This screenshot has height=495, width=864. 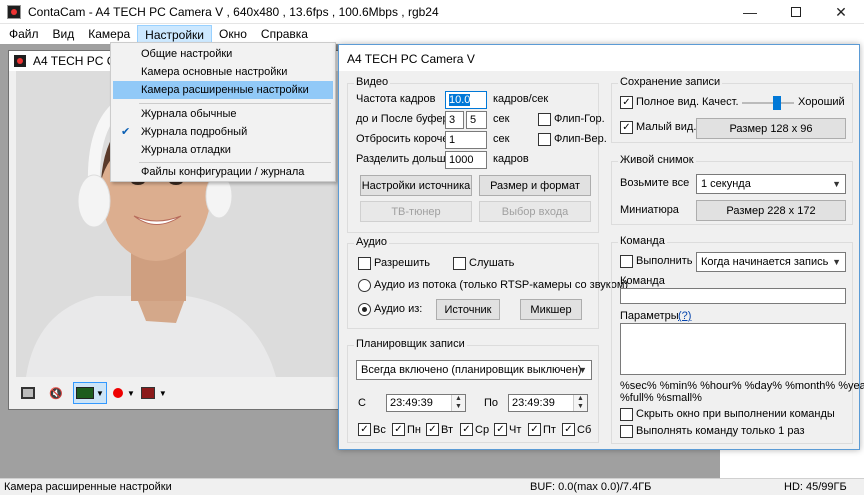 I want to click on command-input, so click(x=733, y=296).